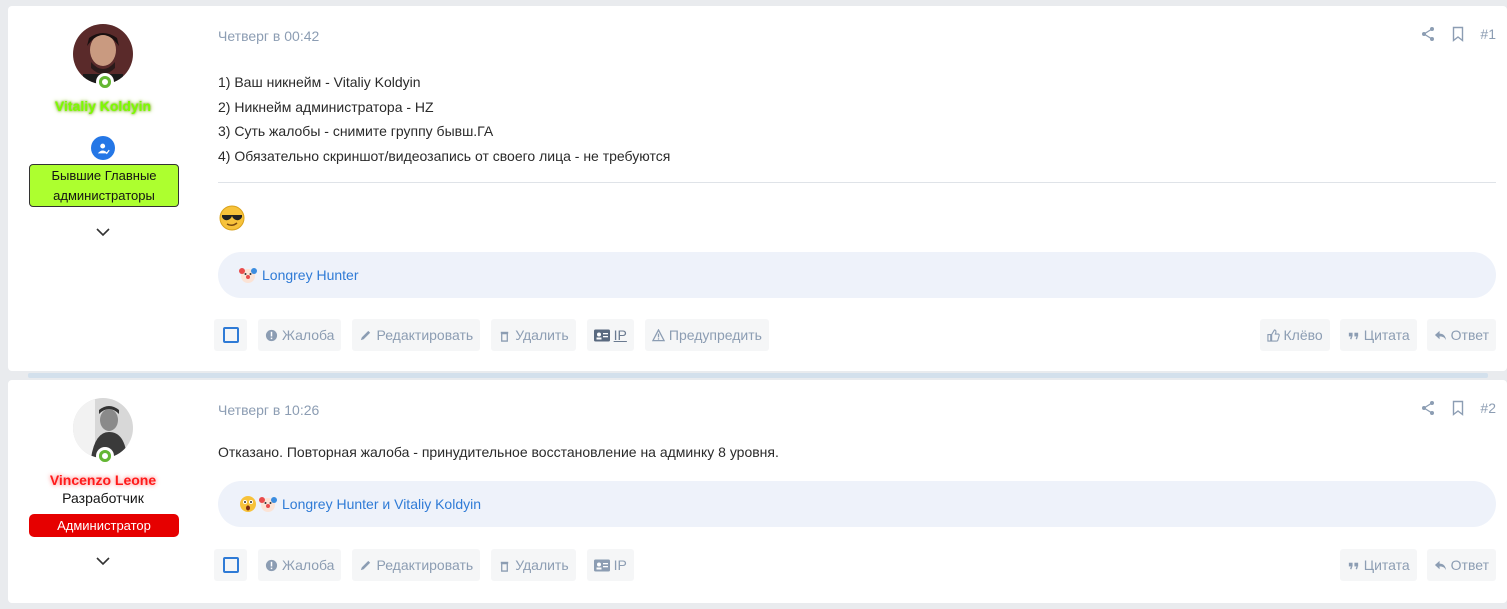 Image resolution: width=1507 pixels, height=609 pixels. I want to click on user-panel: Vincenzo Leone Разработчик Администратор, so click(103, 491).